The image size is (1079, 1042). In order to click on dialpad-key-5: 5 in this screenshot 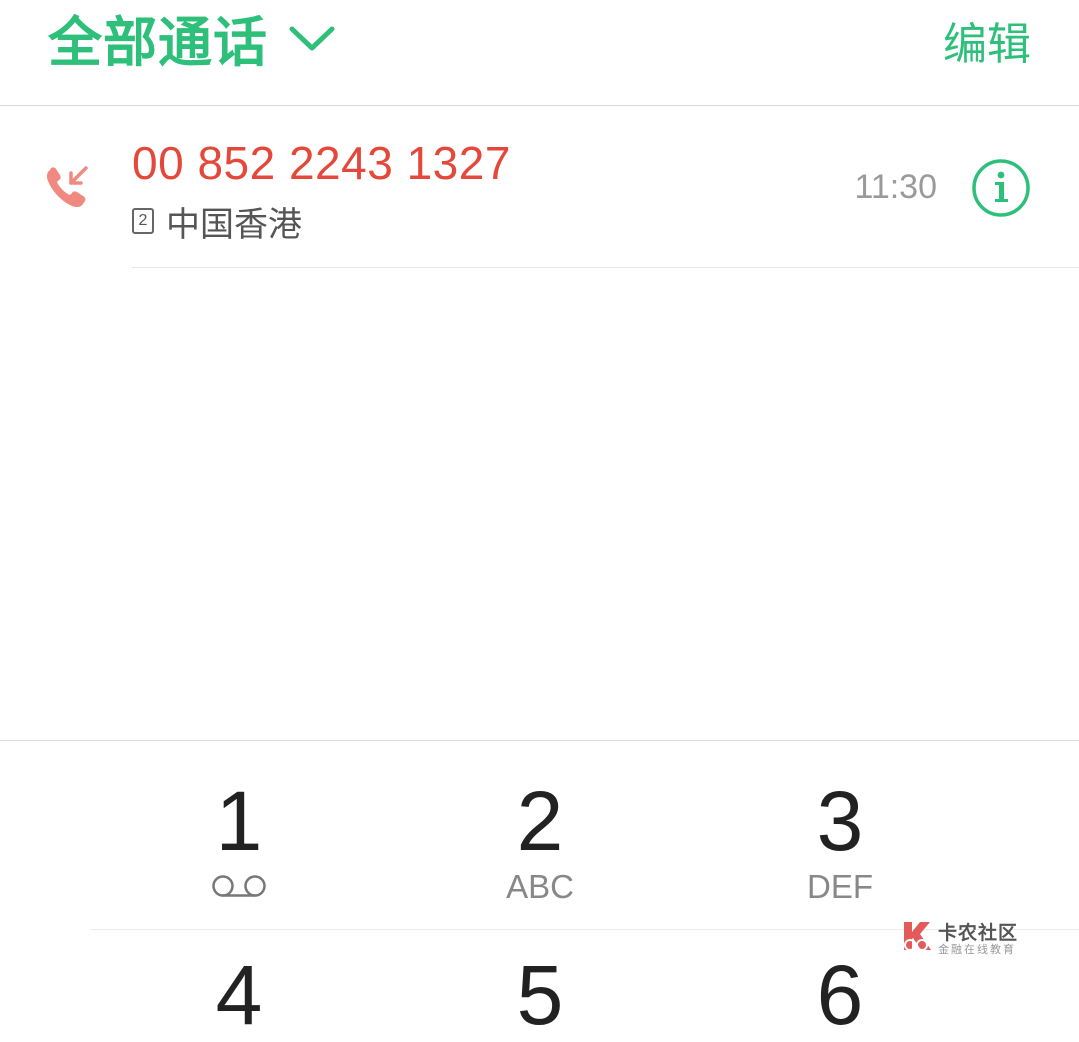, I will do `click(540, 995)`.